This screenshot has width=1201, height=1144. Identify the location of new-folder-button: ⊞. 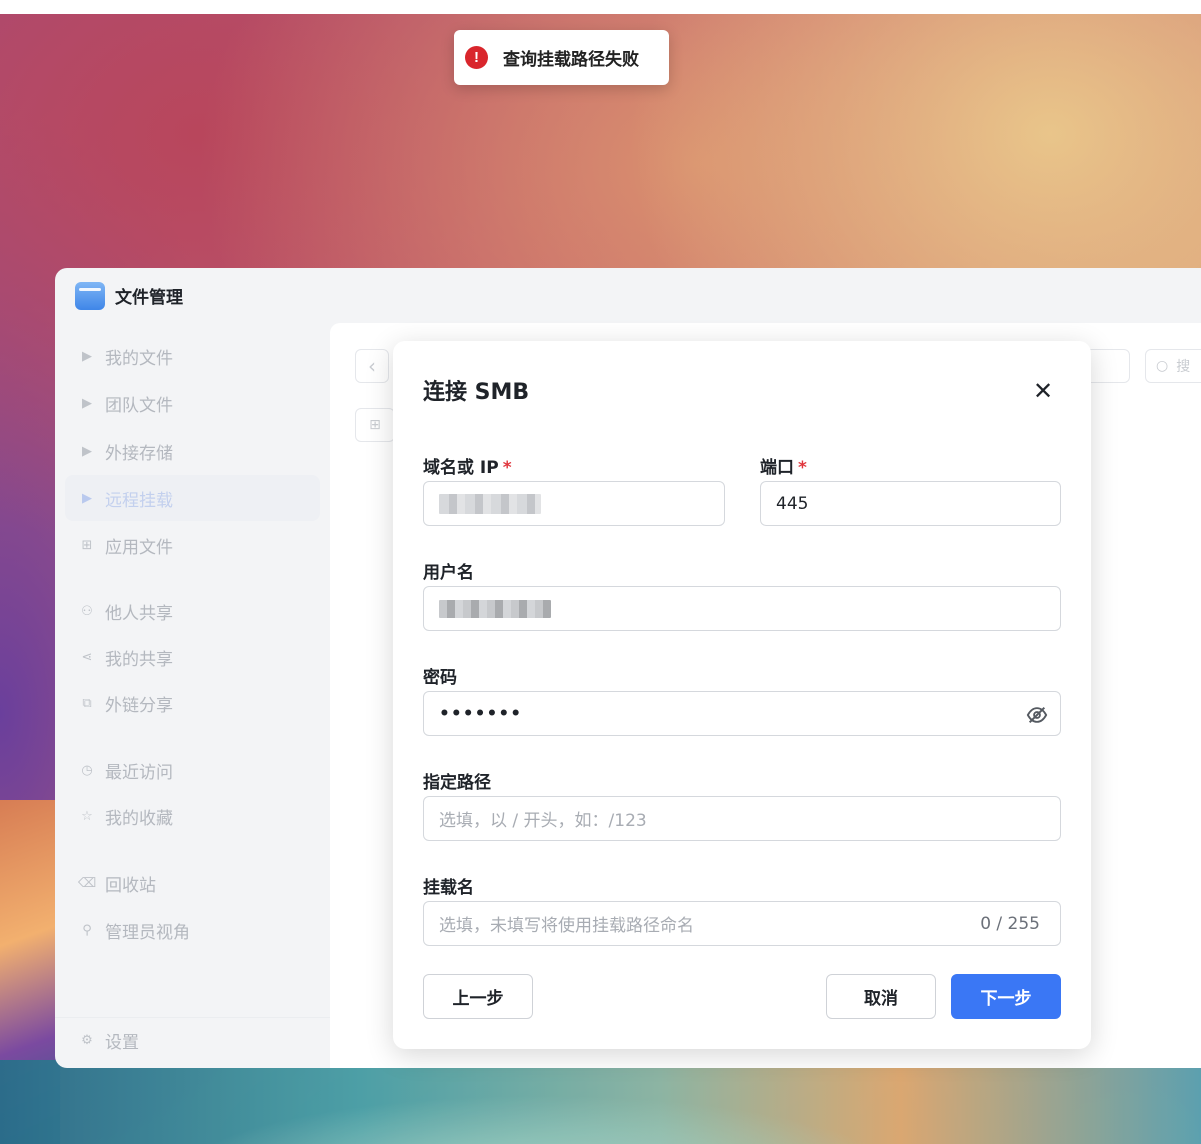
(375, 425).